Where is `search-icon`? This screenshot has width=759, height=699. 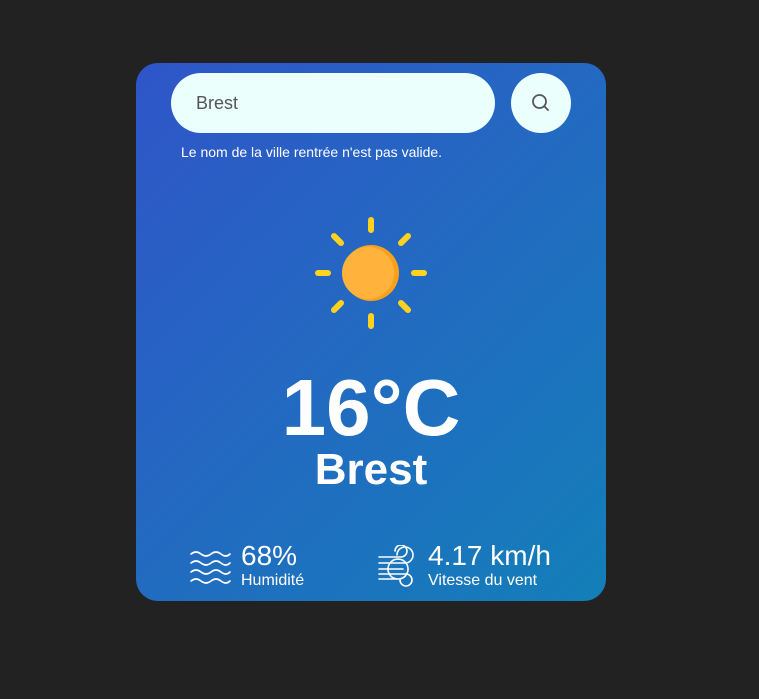 search-icon is located at coordinates (540, 102).